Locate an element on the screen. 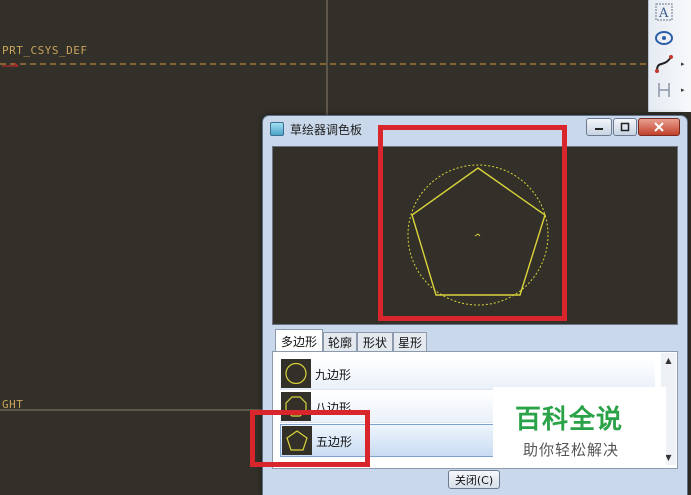  maximize-button is located at coordinates (625, 127).